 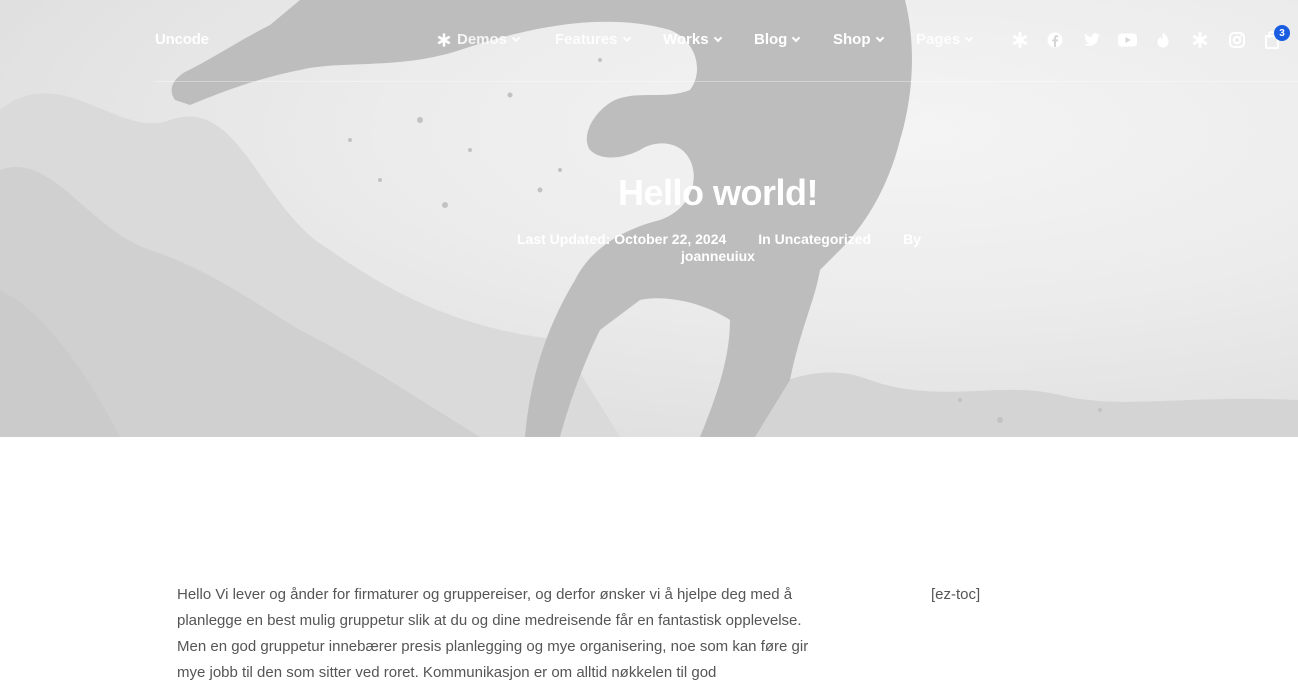 What do you see at coordinates (814, 239) in the screenshot?
I see `post-category-link: In Uncategorized` at bounding box center [814, 239].